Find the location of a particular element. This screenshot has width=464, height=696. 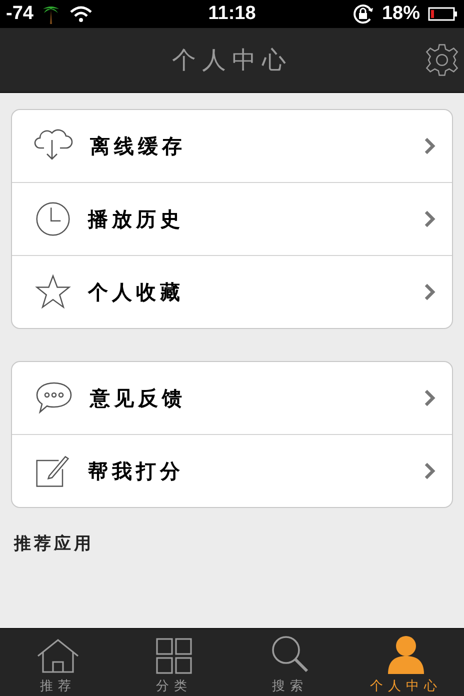

grid-icon is located at coordinates (174, 656).